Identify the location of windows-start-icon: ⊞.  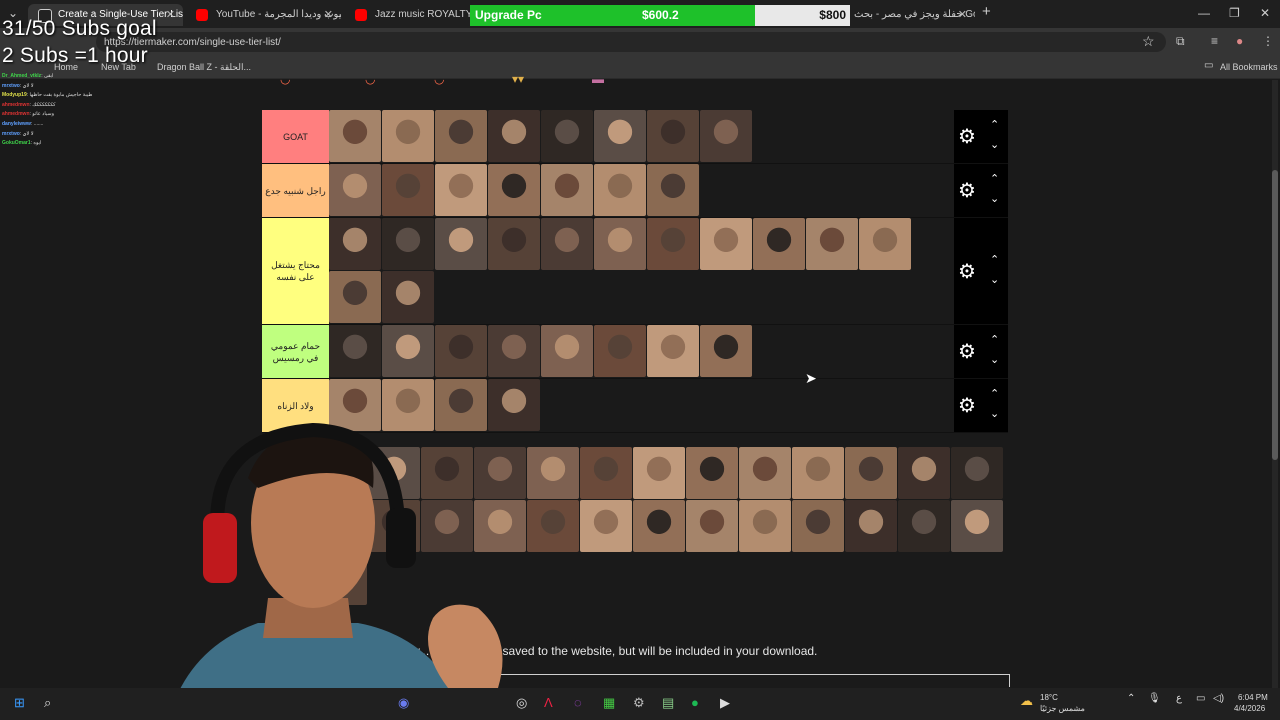
(19, 703).